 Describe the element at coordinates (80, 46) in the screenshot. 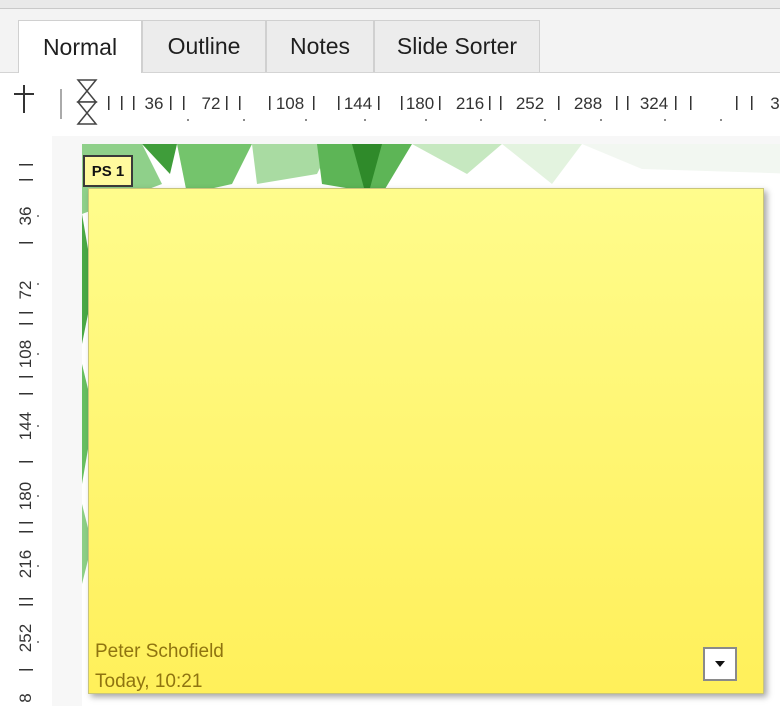

I see `tab-normal: Normal` at that location.